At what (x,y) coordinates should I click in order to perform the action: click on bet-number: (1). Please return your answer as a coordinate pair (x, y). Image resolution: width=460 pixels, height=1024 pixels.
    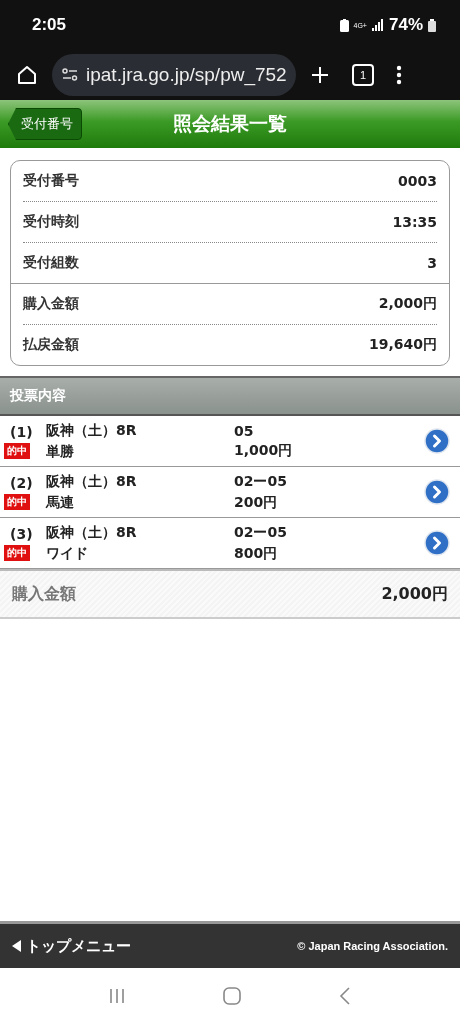
    Looking at the image, I should click on (21, 431).